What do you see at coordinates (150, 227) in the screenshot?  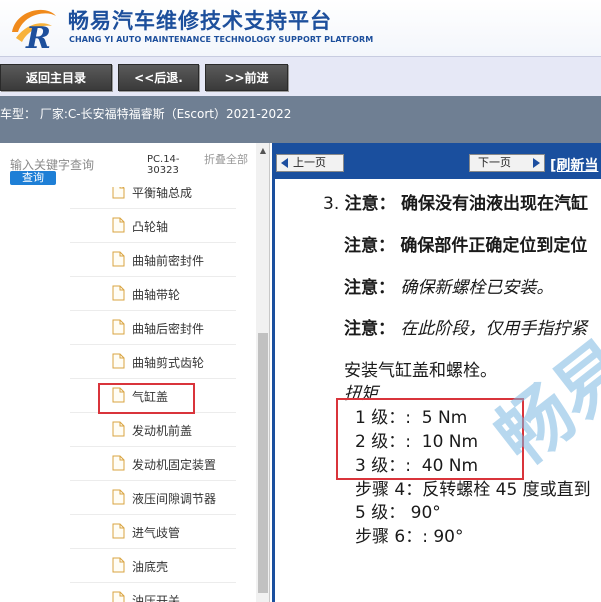 I see `tree-item-label: 凸轮轴` at bounding box center [150, 227].